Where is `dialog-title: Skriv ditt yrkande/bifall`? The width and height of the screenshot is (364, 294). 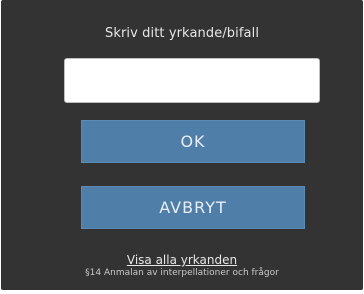 dialog-title: Skriv ditt yrkande/bifall is located at coordinates (182, 33).